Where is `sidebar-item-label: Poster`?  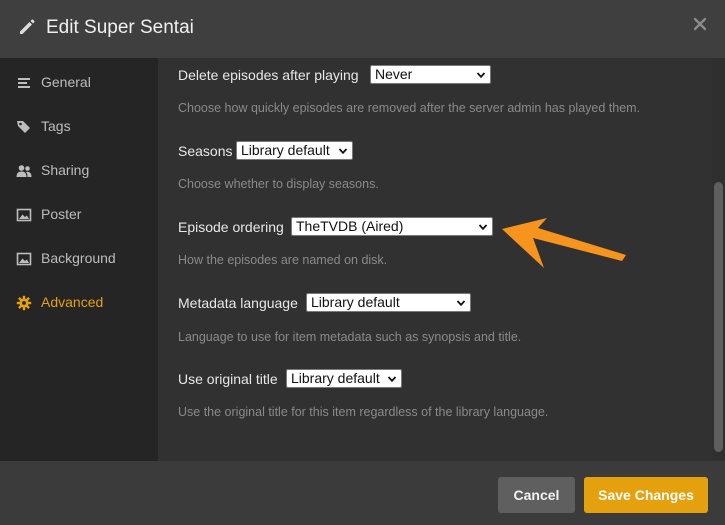
sidebar-item-label: Poster is located at coordinates (61, 214).